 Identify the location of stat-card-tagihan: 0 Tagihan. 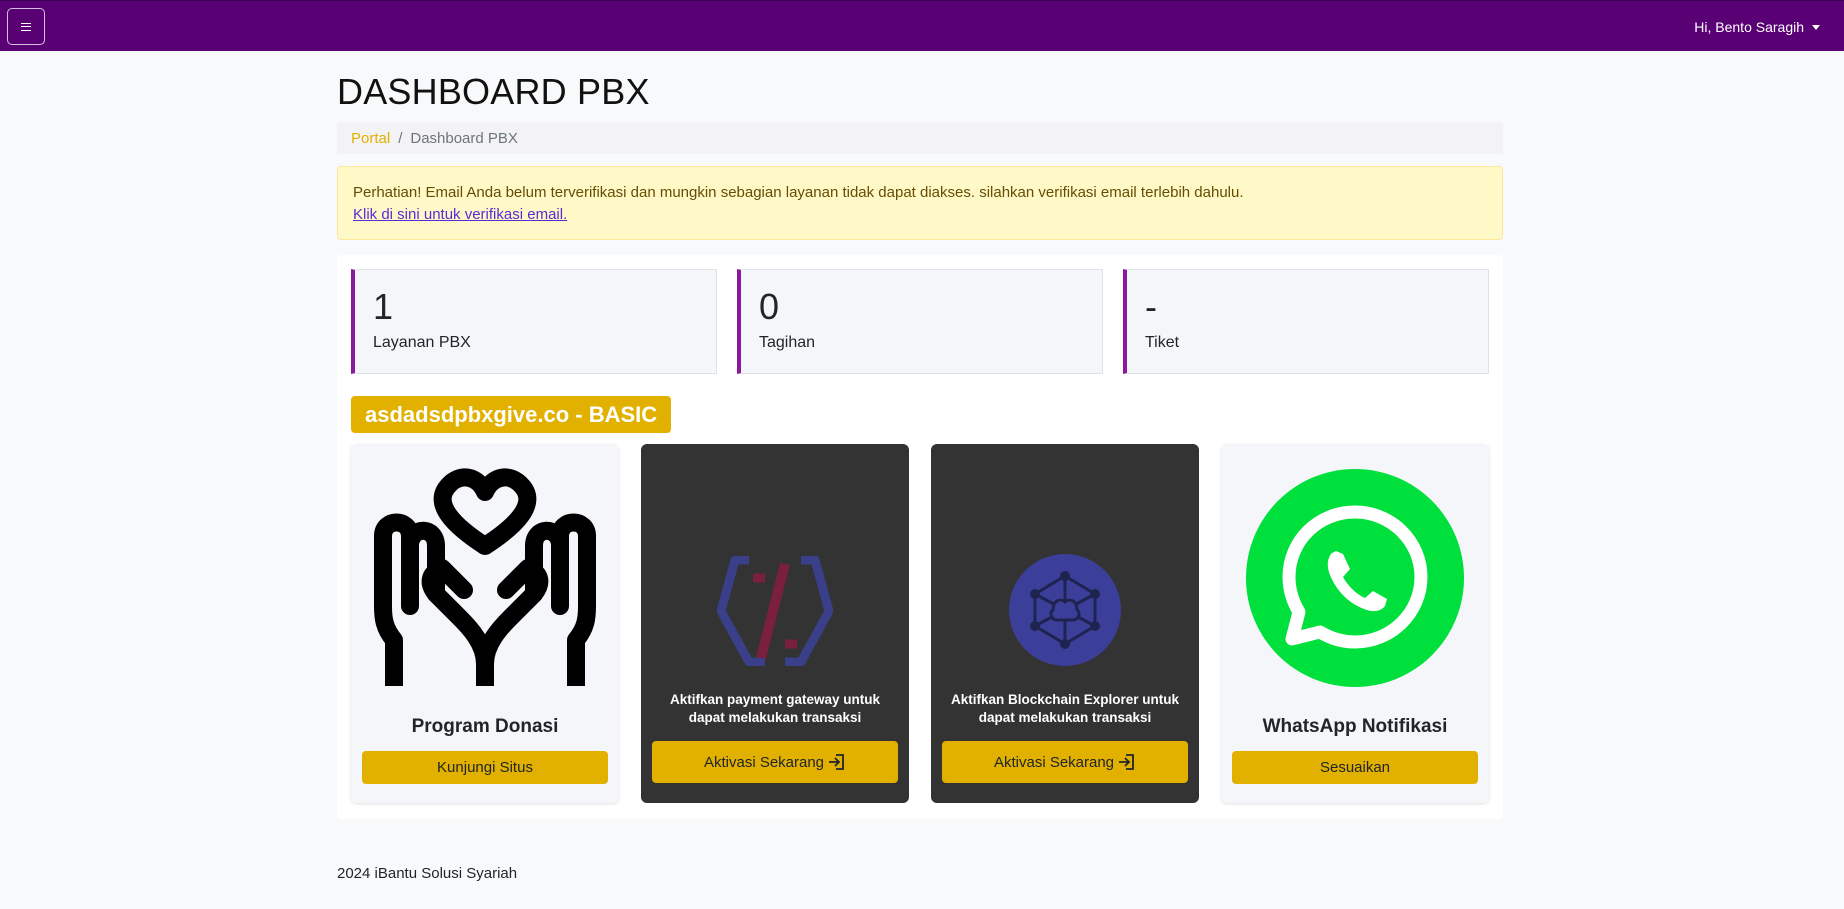
(920, 321).